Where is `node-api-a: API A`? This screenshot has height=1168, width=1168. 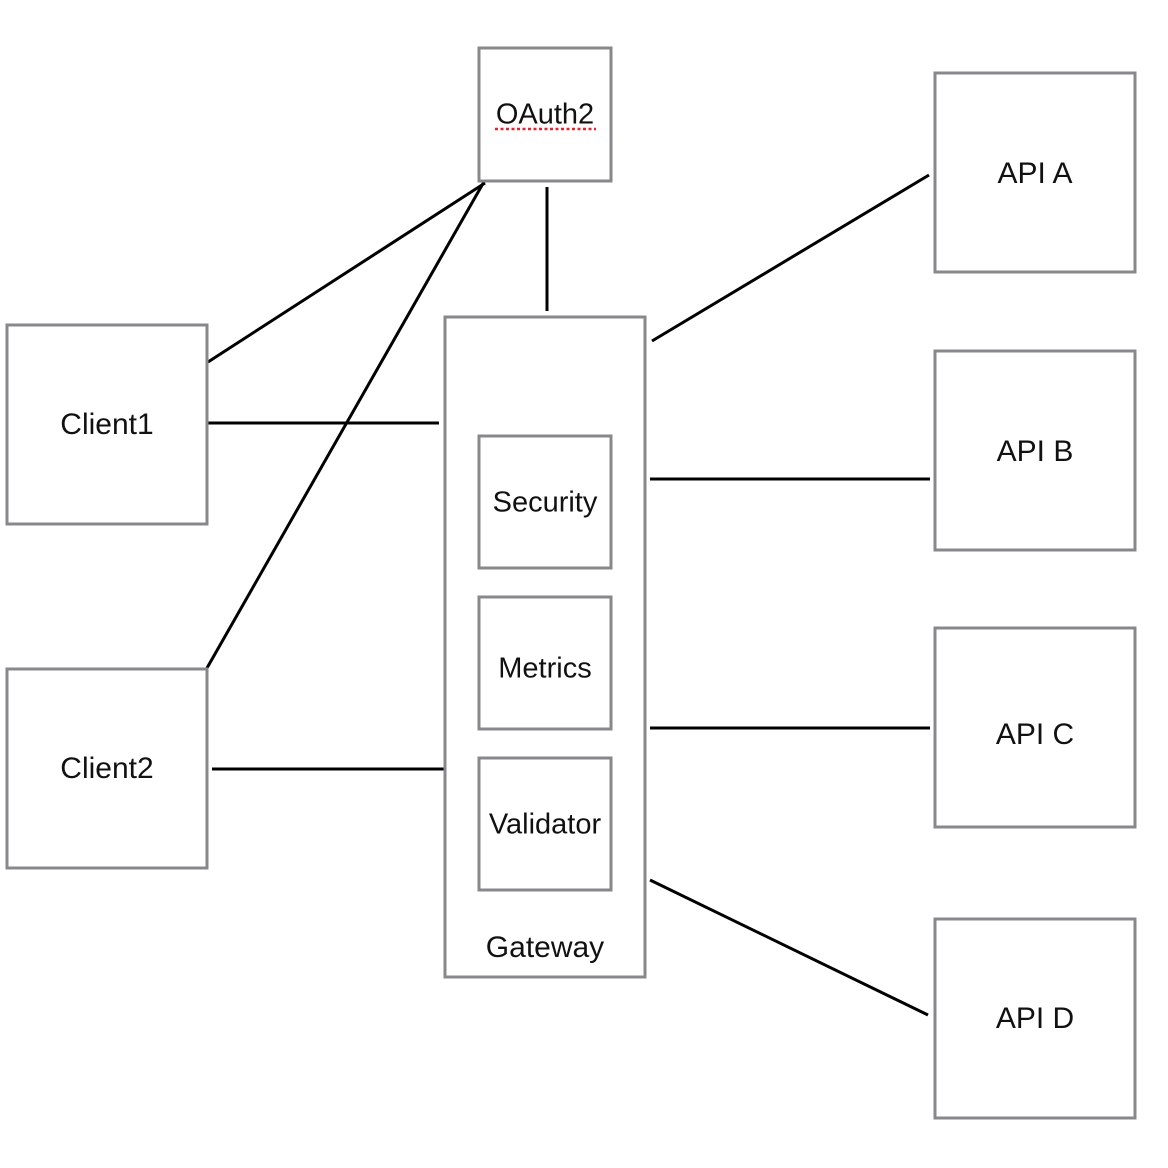 node-api-a: API A is located at coordinates (1035, 172).